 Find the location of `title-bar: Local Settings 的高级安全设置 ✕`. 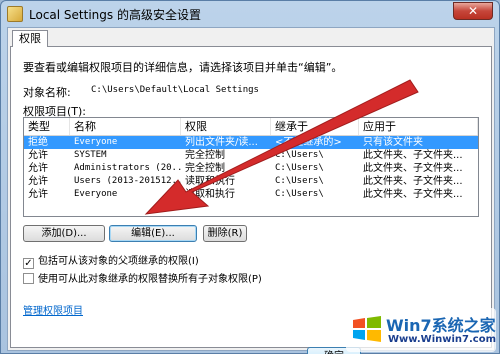

title-bar: Local Settings 的高级安全设置 ✕ is located at coordinates (250, 14).